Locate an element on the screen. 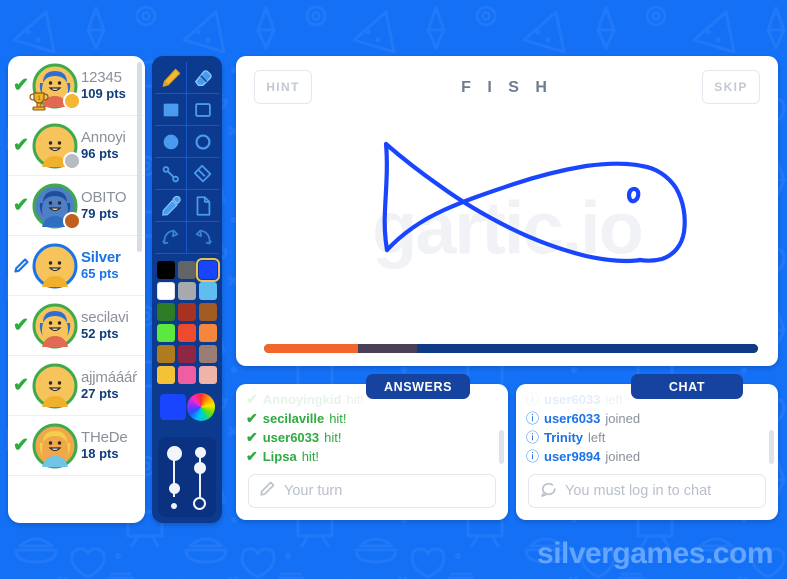 The height and width of the screenshot is (579, 787). eyedropper-tool is located at coordinates (171, 206).